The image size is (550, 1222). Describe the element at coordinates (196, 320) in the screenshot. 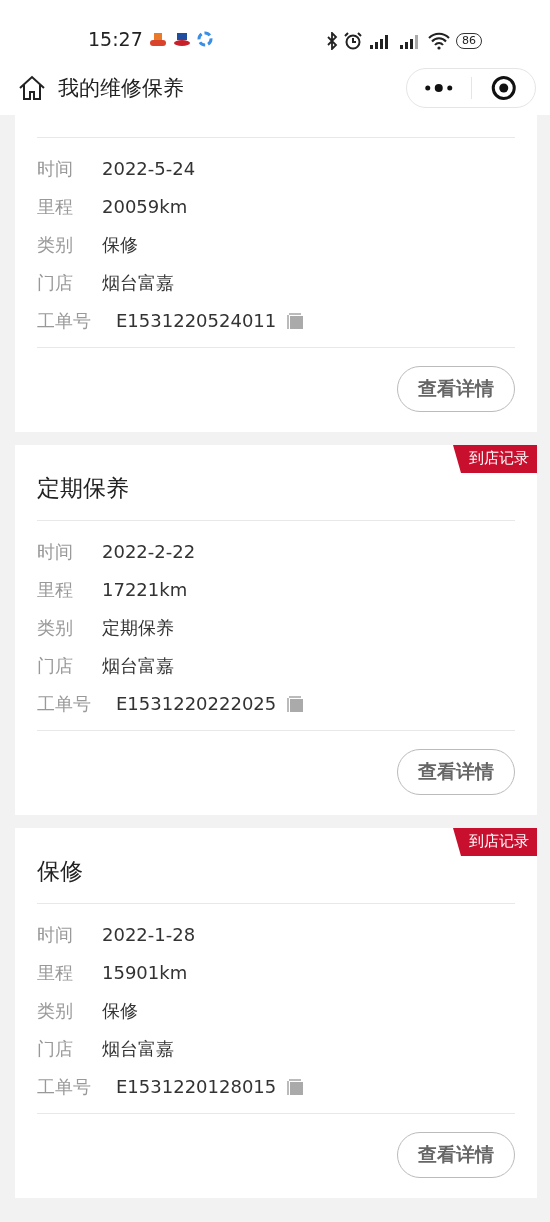

I see `order-number: E1531220524011` at that location.